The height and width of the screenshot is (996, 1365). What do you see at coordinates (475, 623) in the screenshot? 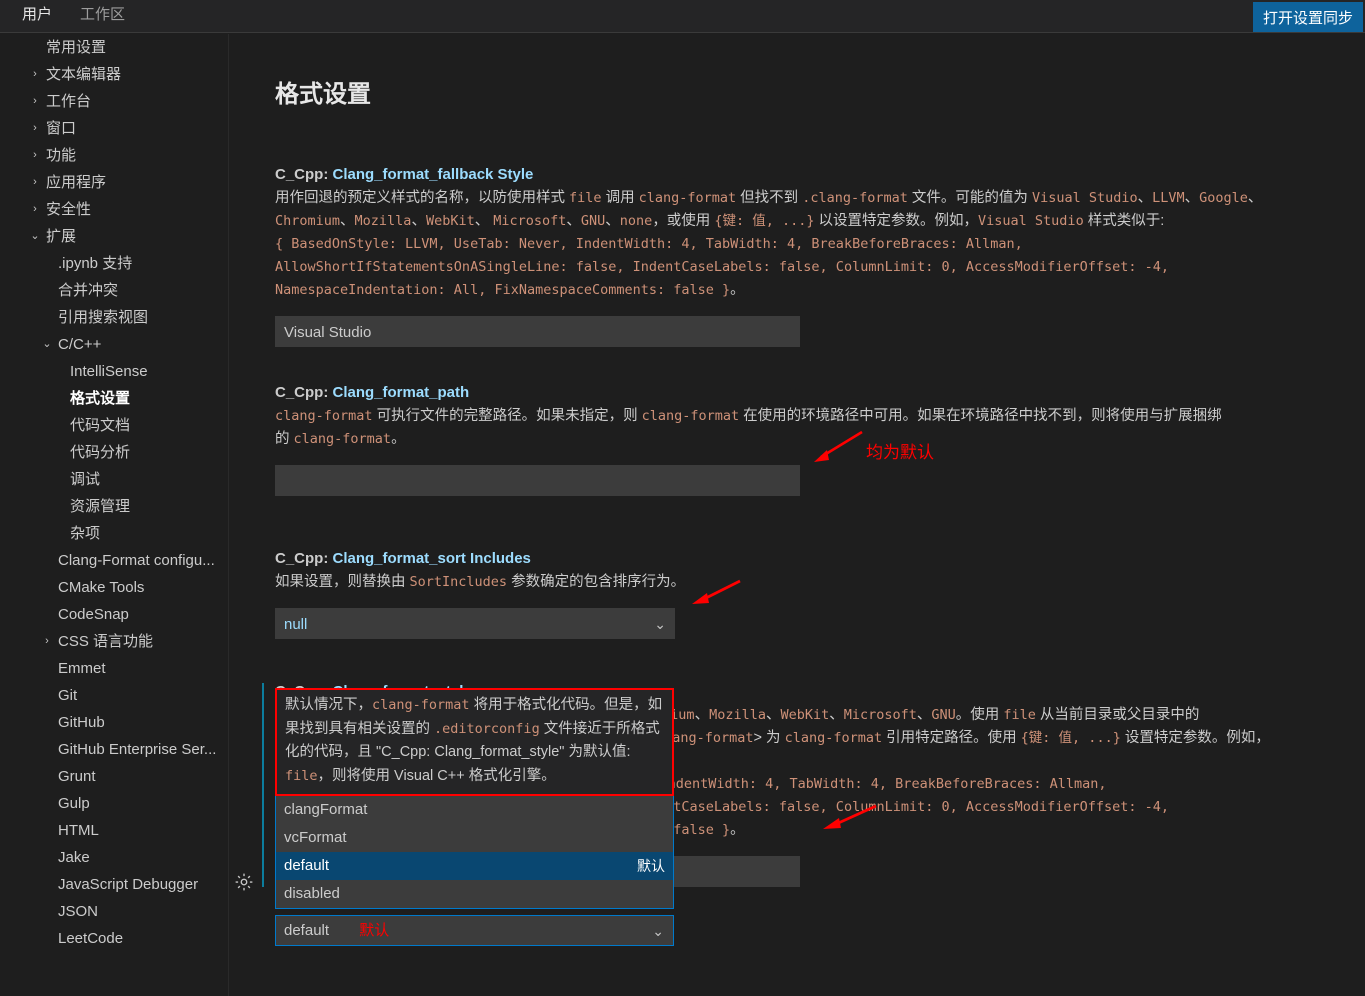
I see `sort-includes-select: null ⌄` at bounding box center [475, 623].